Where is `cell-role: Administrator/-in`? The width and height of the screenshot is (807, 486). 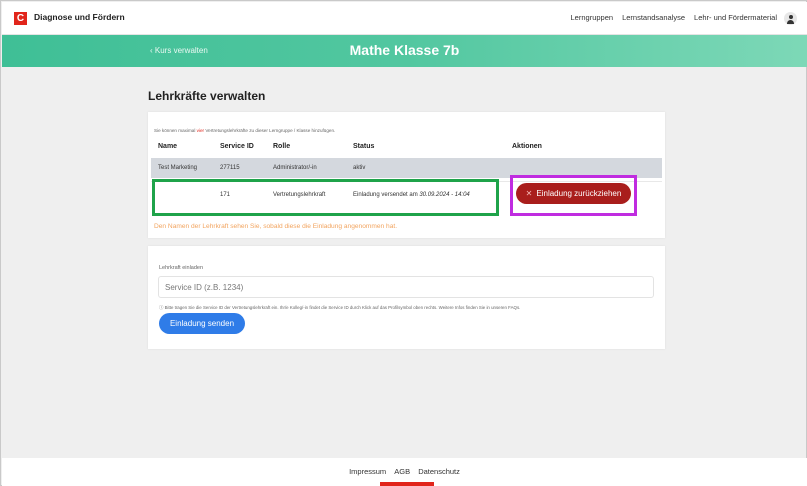
cell-role: Administrator/-in is located at coordinates (295, 168).